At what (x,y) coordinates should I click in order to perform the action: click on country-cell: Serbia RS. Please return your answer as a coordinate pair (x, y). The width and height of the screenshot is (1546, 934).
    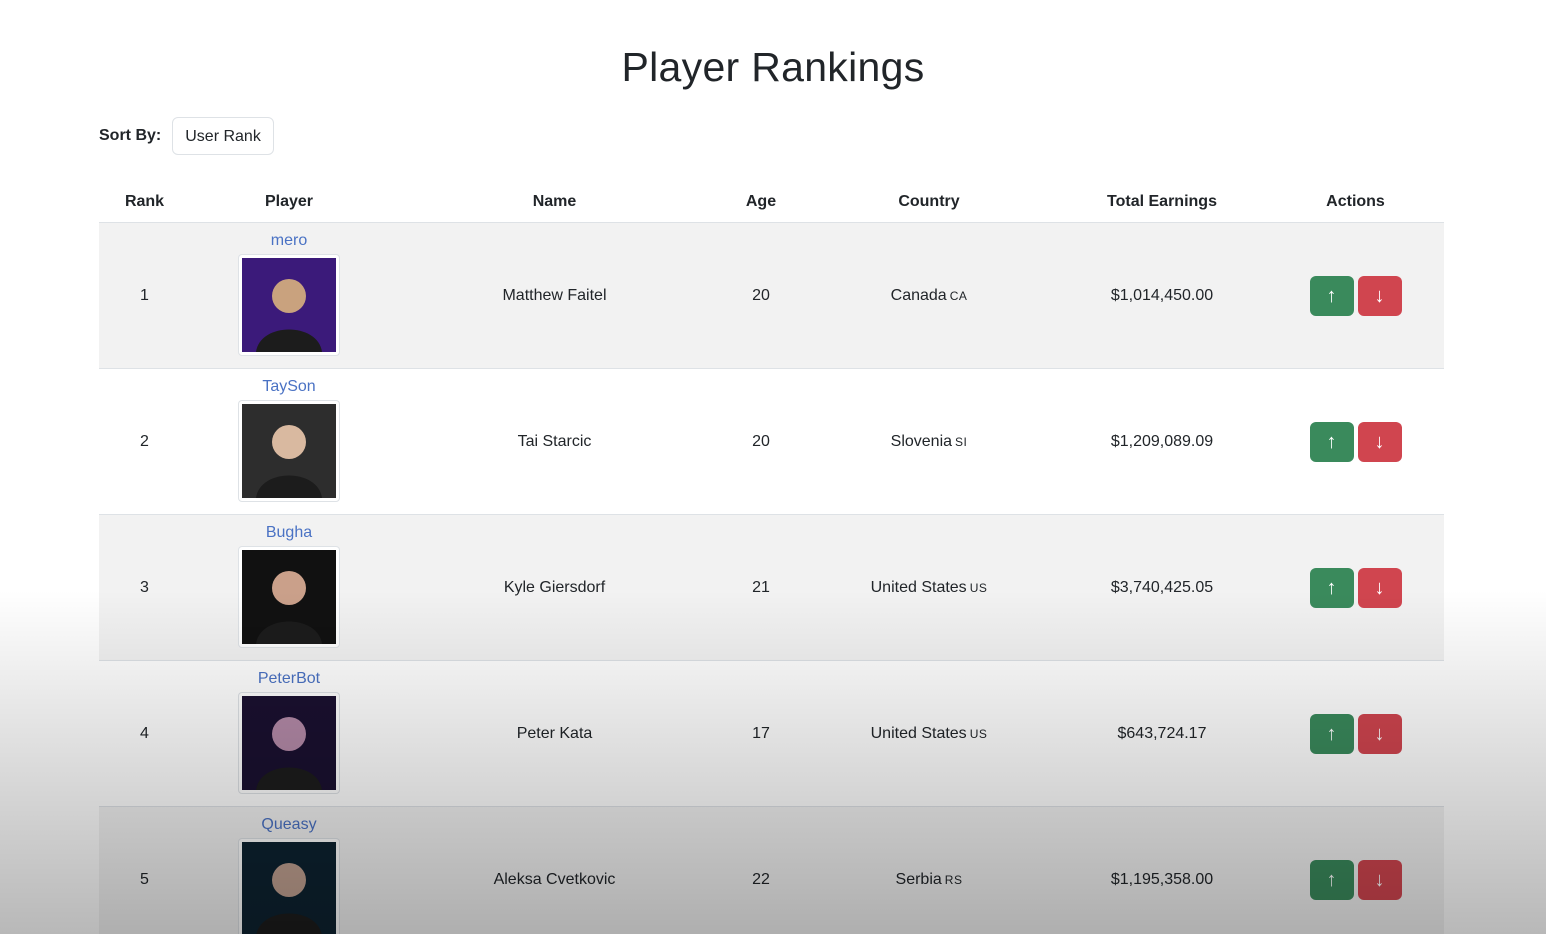
    Looking at the image, I should click on (929, 870).